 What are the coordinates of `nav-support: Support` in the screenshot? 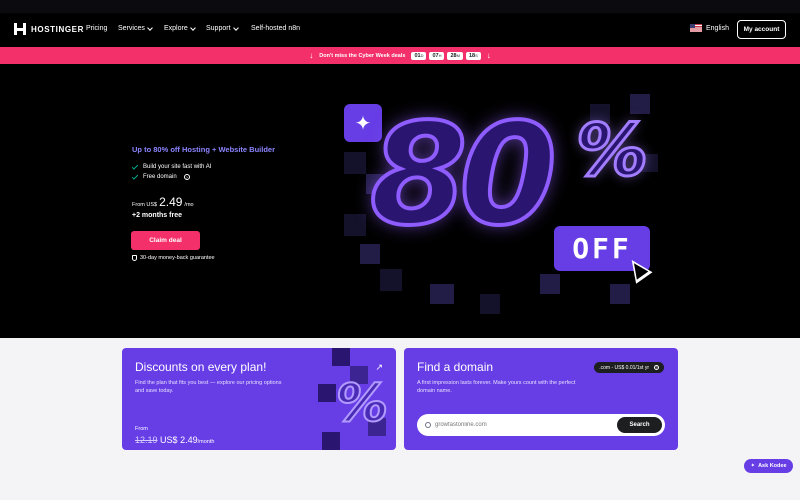 It's located at (222, 28).